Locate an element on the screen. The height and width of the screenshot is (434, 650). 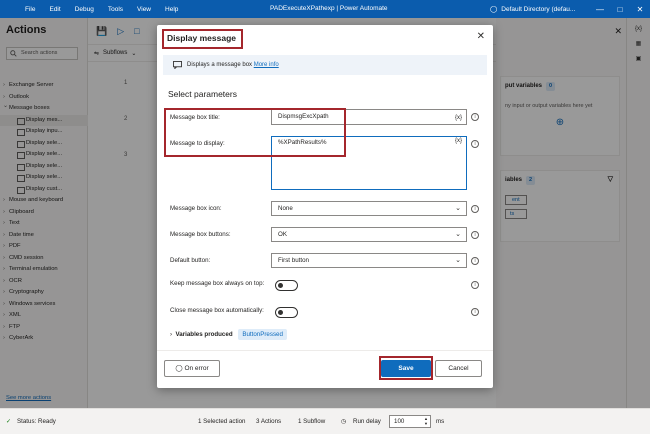
selected-count: 1 Selected action is located at coordinates (222, 421).